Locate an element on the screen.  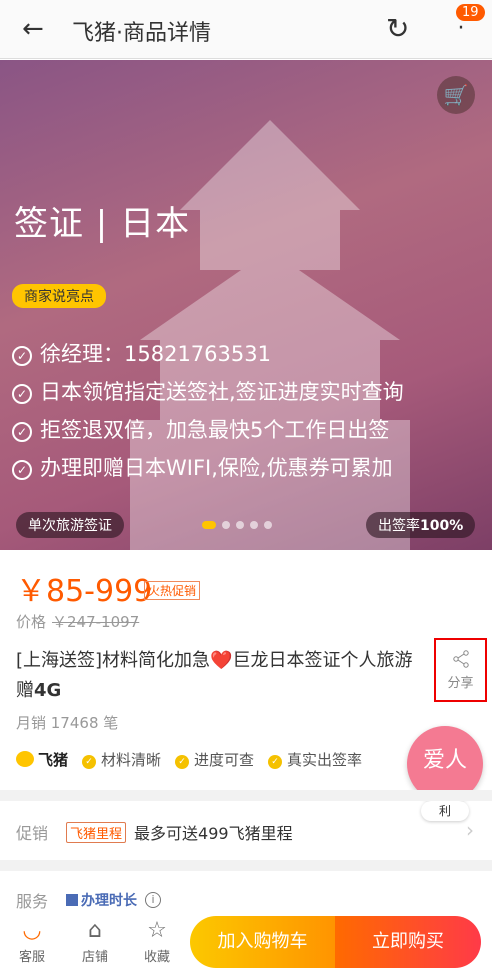
highlight-item: ✓ 办理即赠日本WIFI,保险,优惠券可累加 is located at coordinates (208, 468).